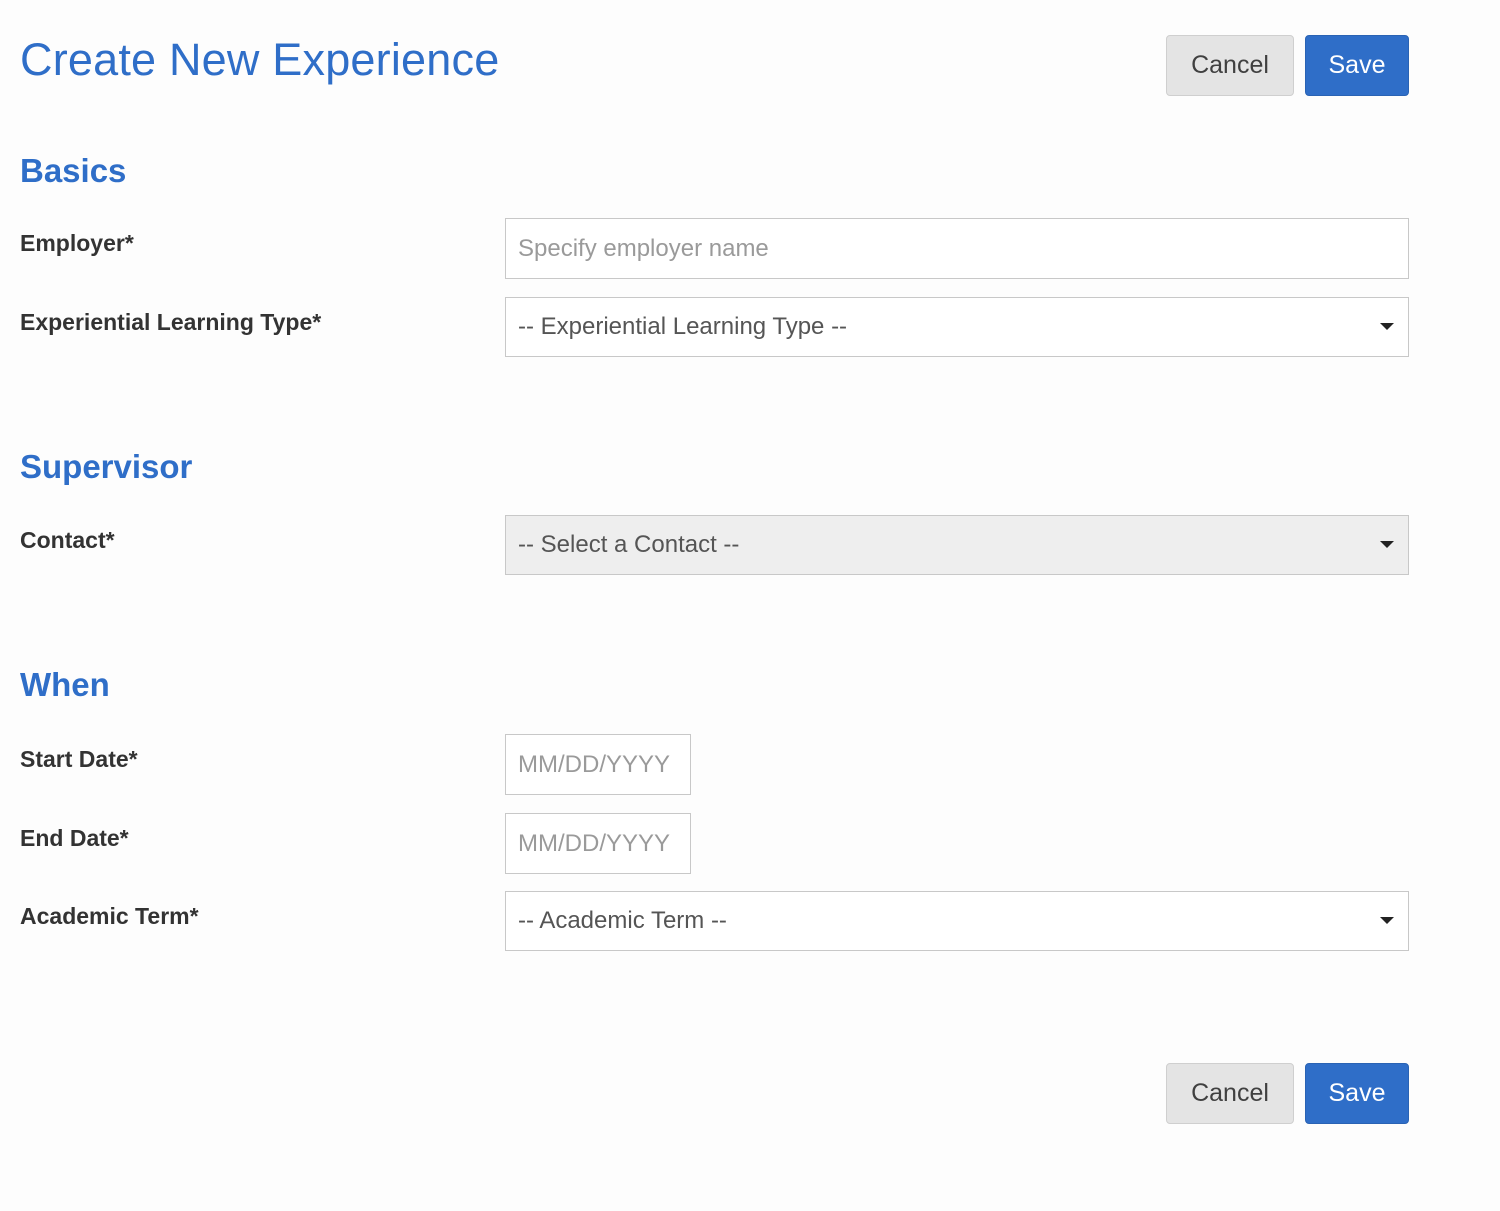 This screenshot has height=1211, width=1500. I want to click on learning-type-selected-value: -- Experiential Learning Type --, so click(683, 326).